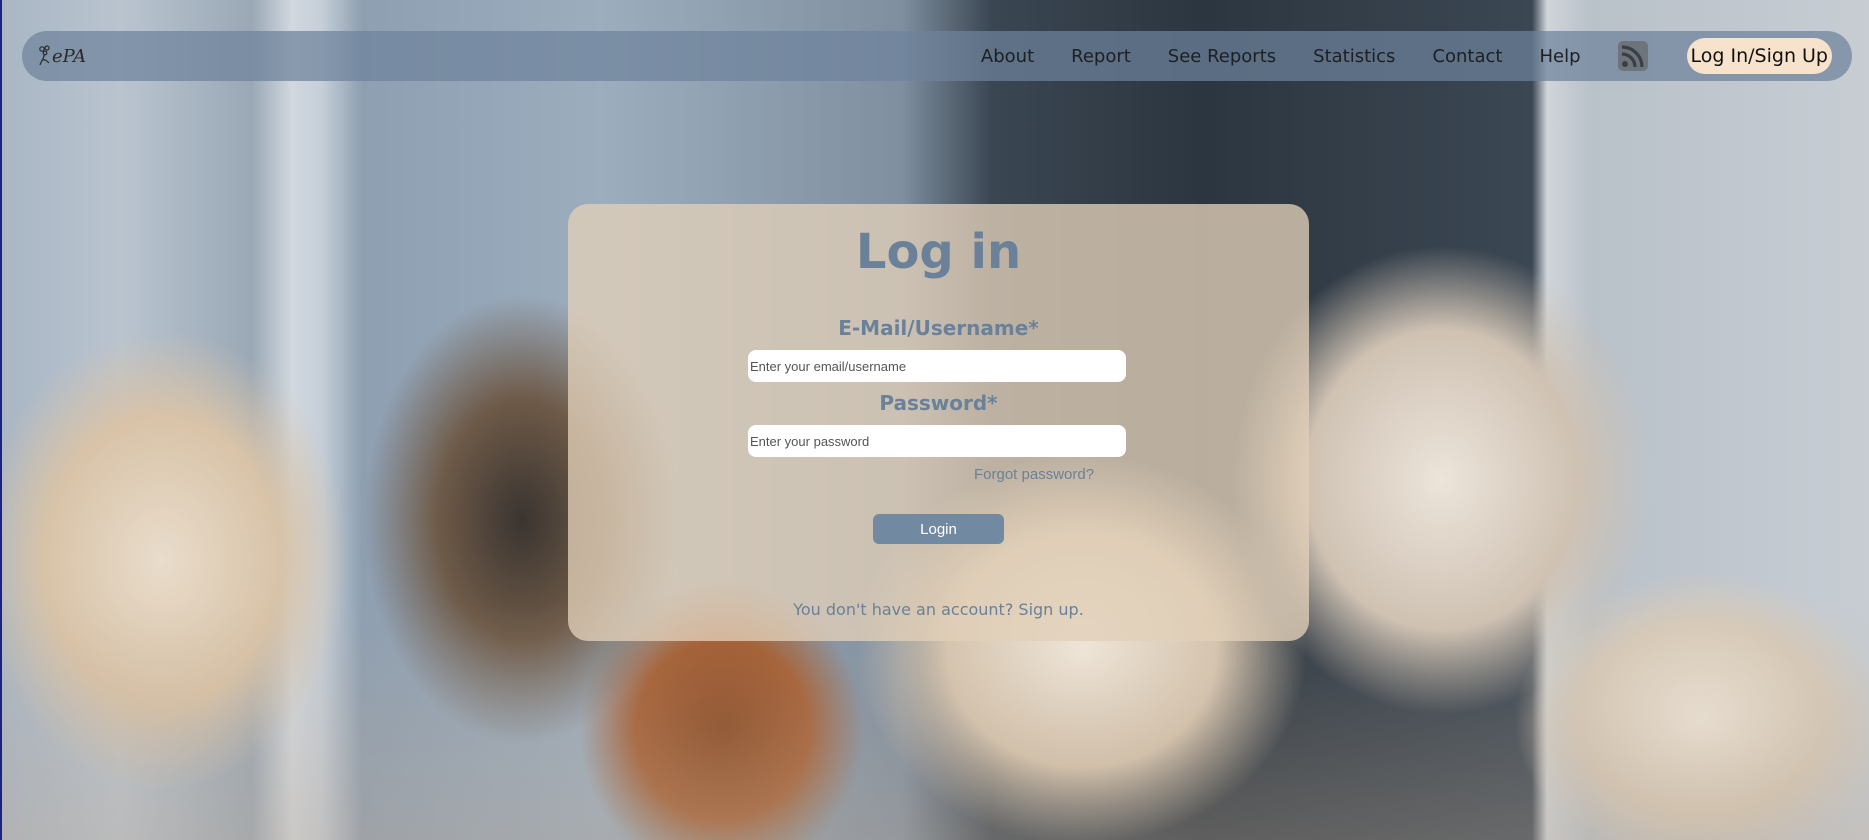  I want to click on nav-link-about: About, so click(1007, 56).